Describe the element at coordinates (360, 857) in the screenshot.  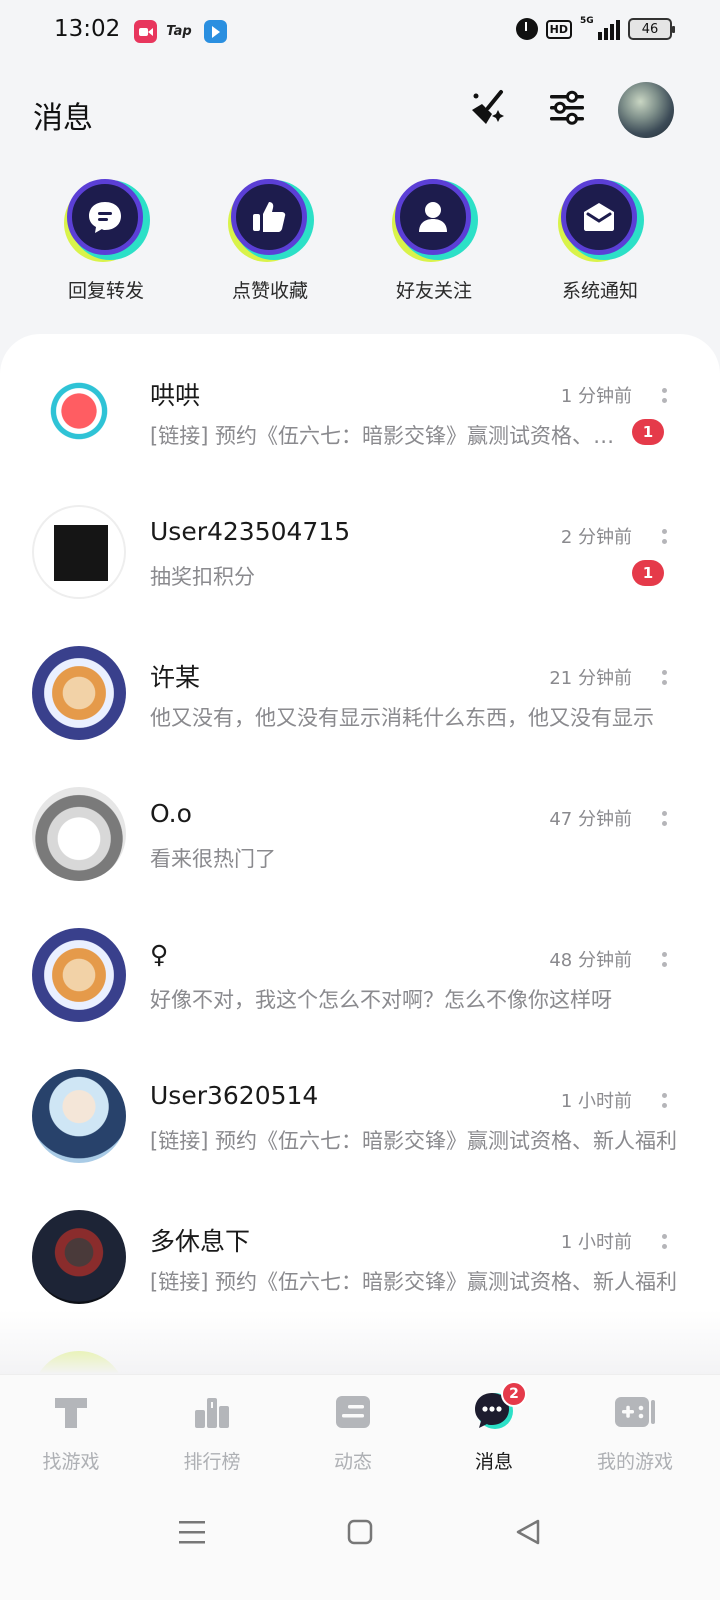
I see `list-item: O.o 47 分钟前 看来很热门了` at that location.